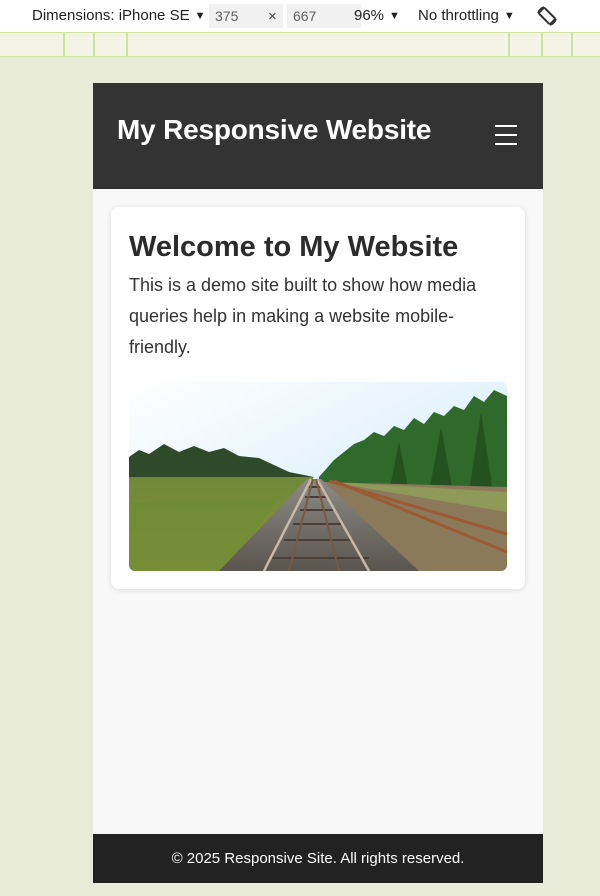 This screenshot has width=600, height=896. I want to click on zoom-dropdown: 96% ▼, so click(377, 15).